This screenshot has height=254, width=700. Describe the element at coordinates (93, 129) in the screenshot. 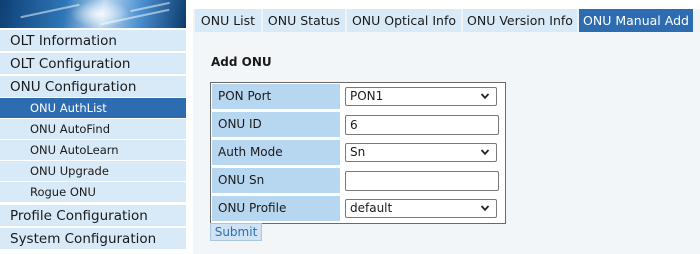

I see `sidebar-subitem-onu-autofind: ONU AutoFind` at that location.